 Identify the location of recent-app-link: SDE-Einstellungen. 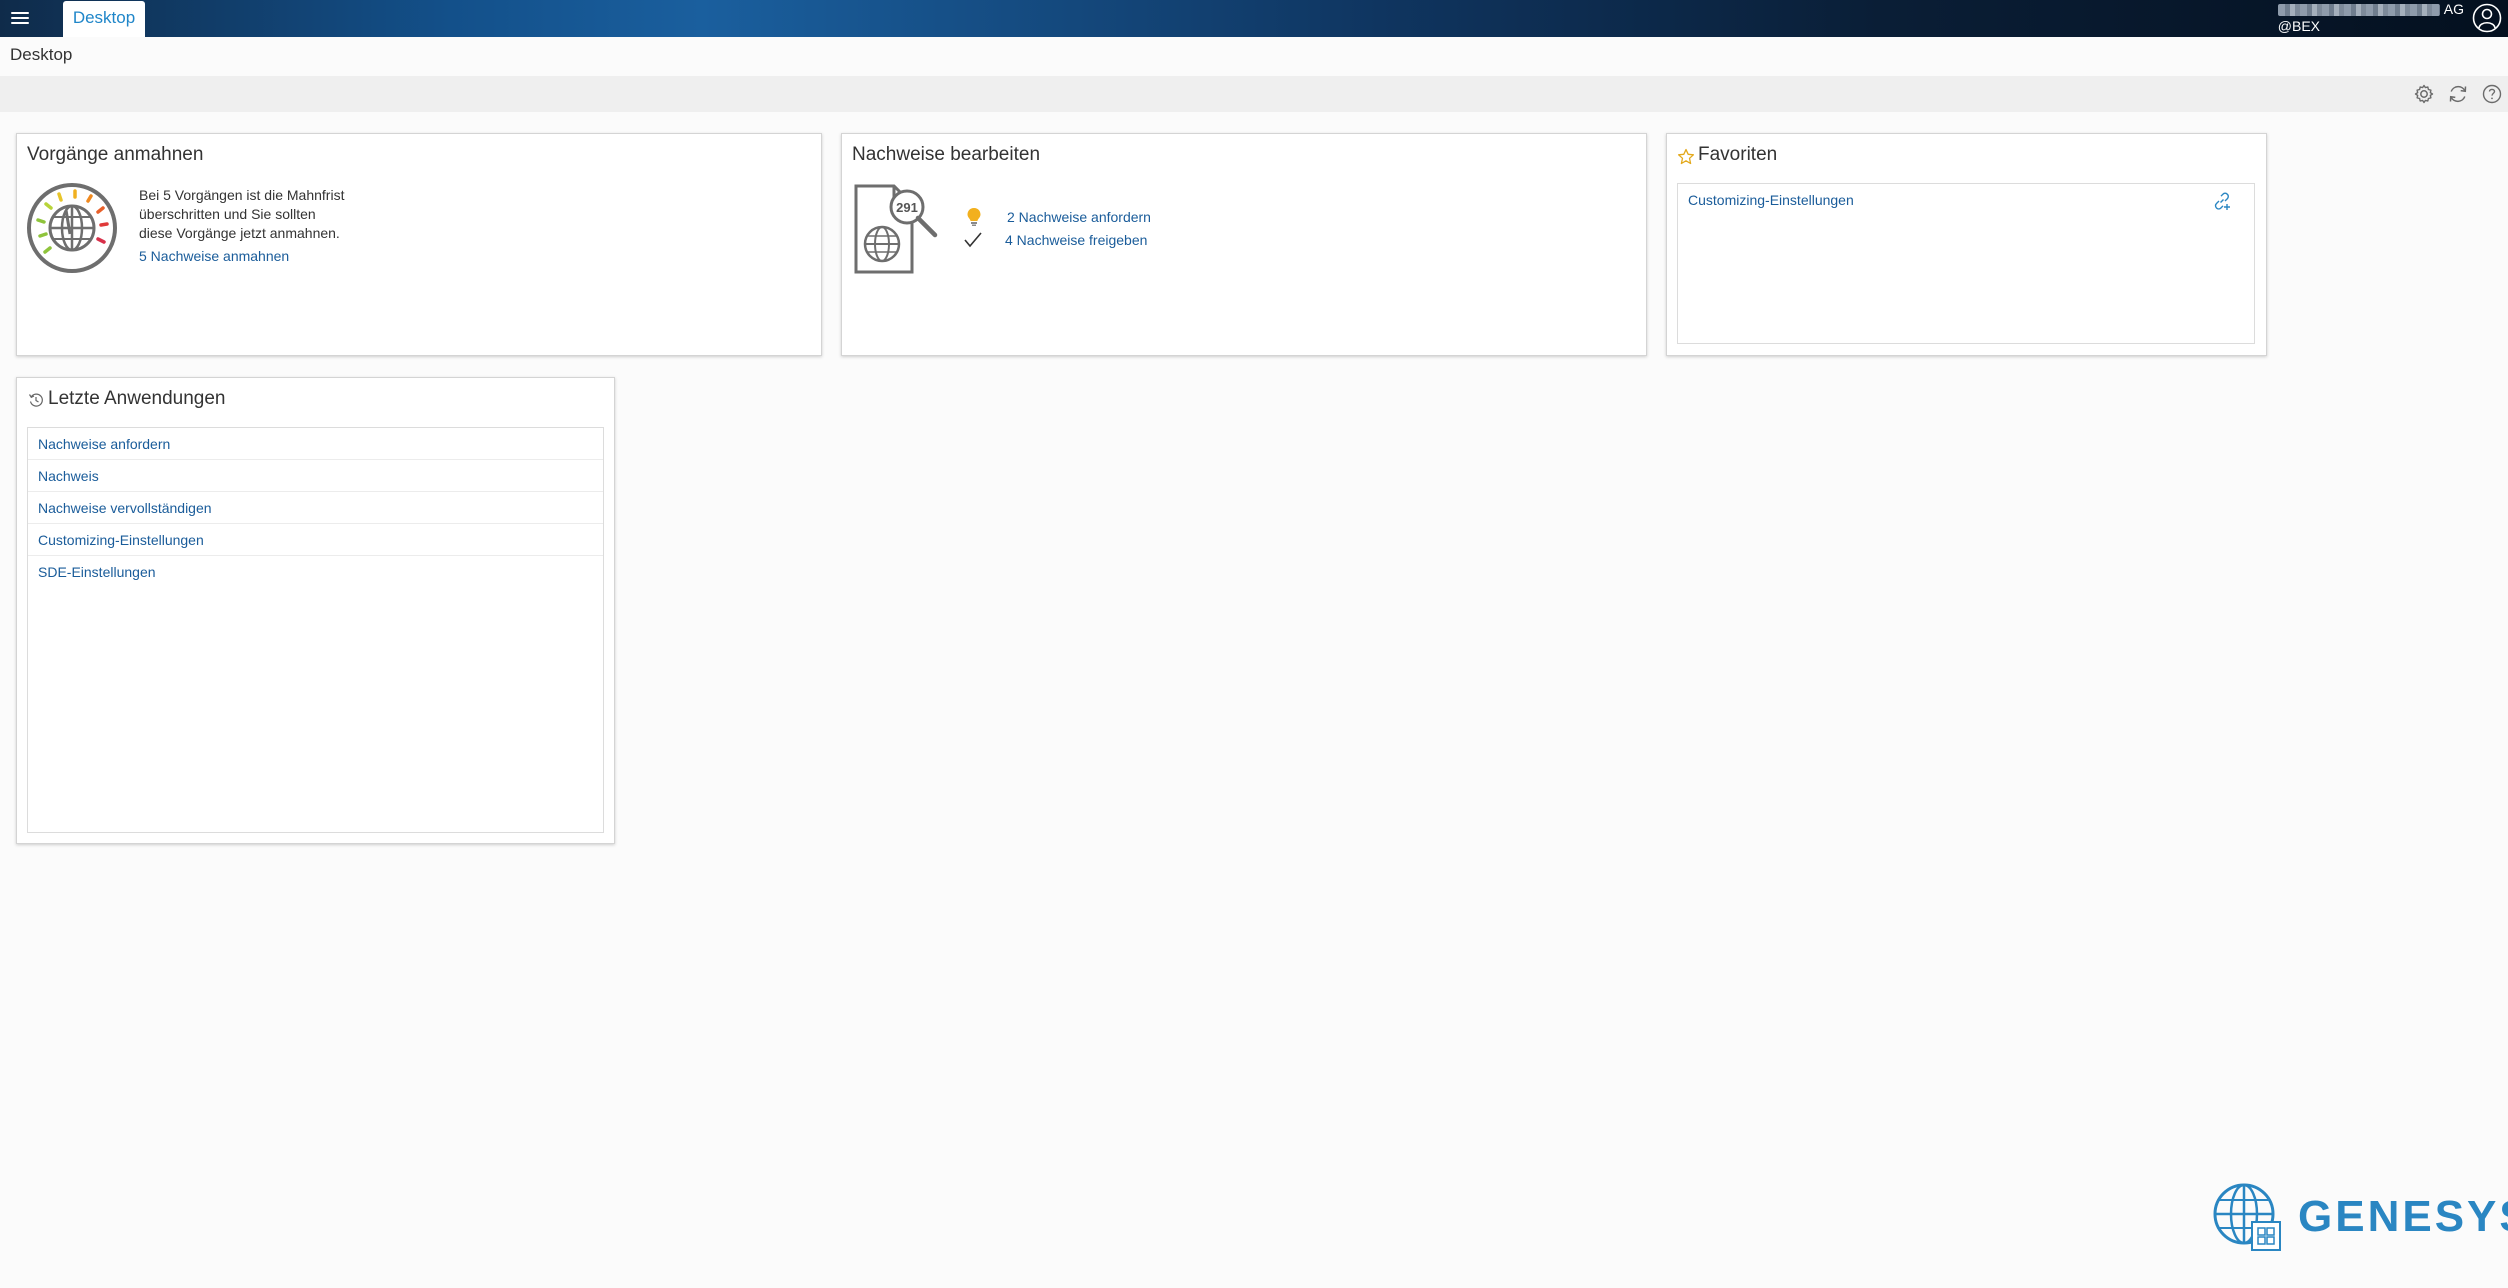
(97, 572).